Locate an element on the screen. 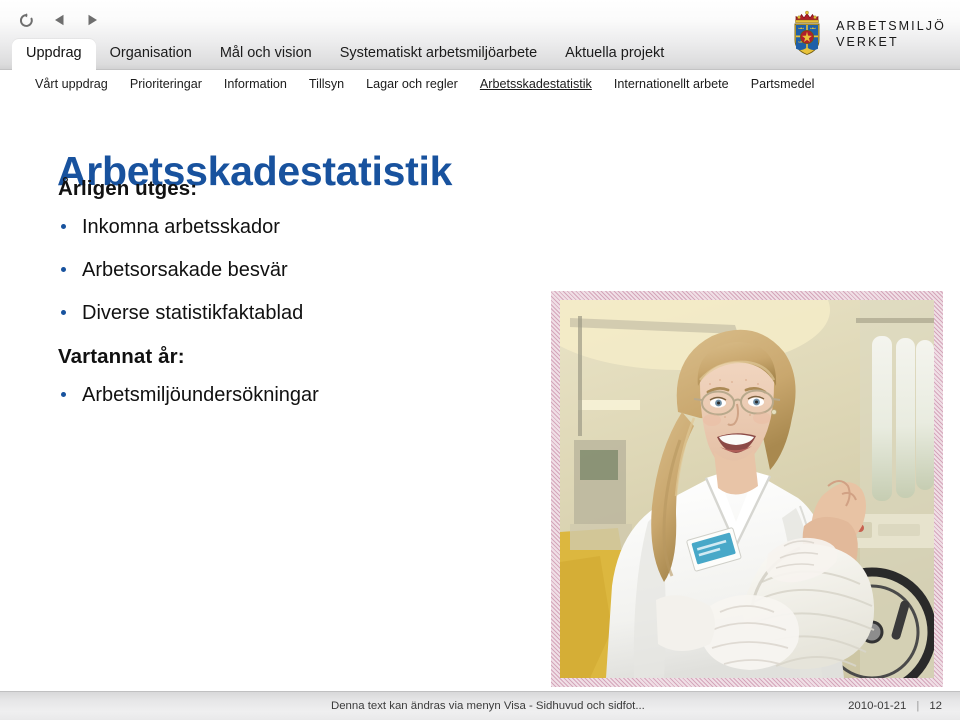 Image resolution: width=960 pixels, height=720 pixels. tab-label: Organisation is located at coordinates (150, 53).